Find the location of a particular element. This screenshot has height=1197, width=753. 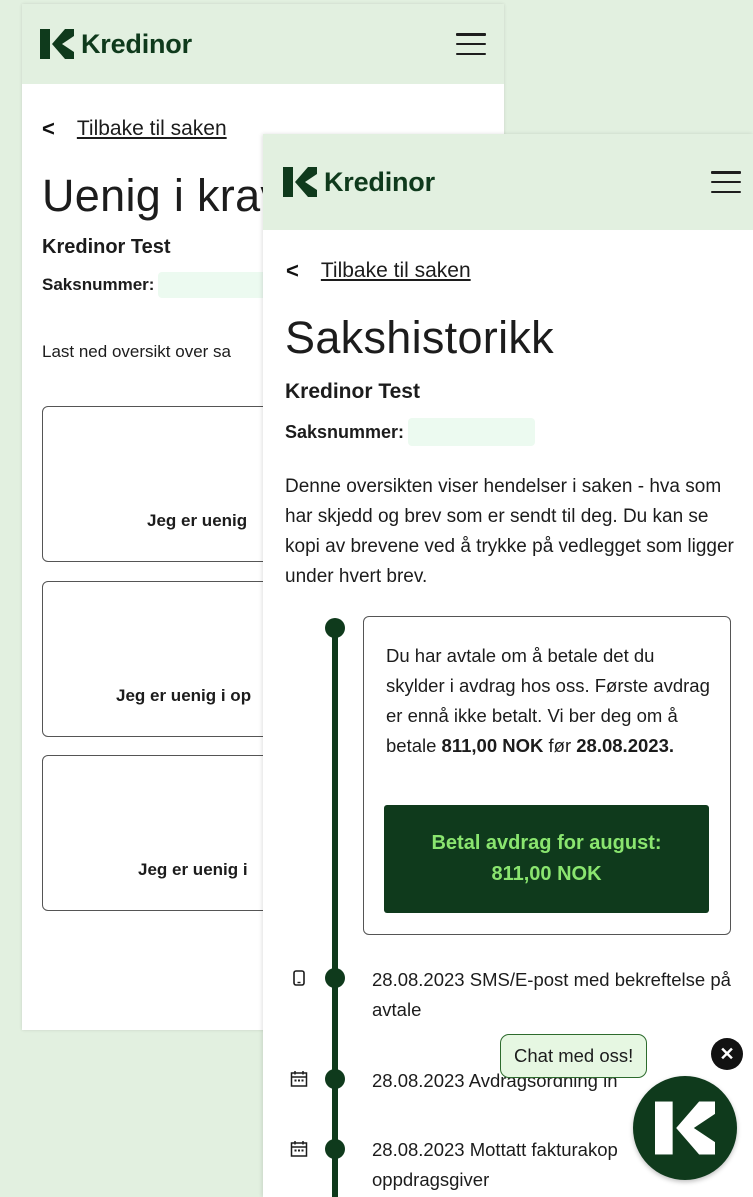

option-label: Jeg er uenig i is located at coordinates (193, 869).